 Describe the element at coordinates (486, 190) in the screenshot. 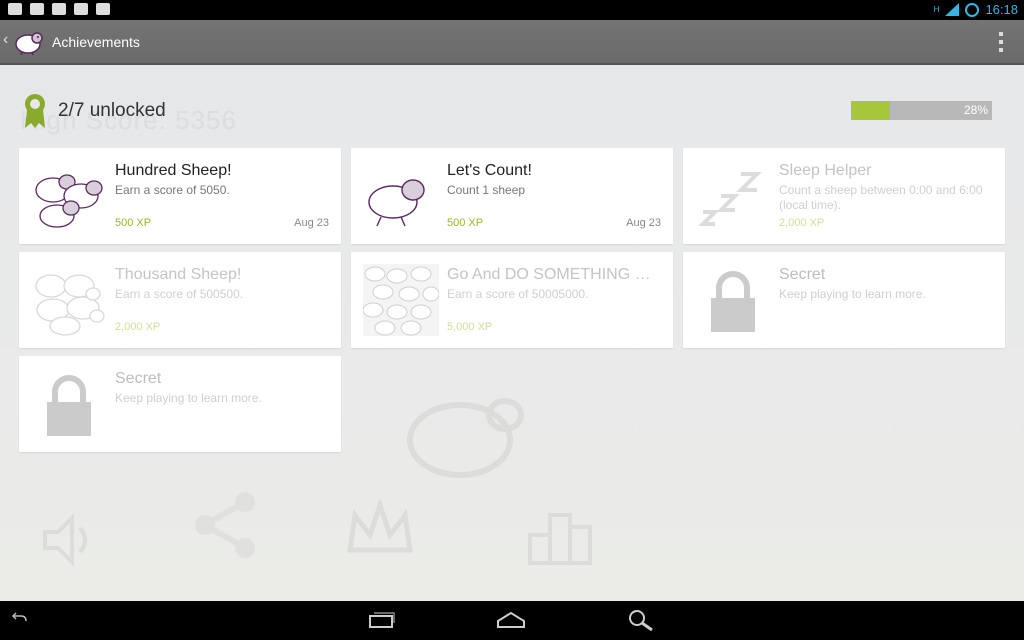

I see `achievement-description: Count 1 sheep` at that location.